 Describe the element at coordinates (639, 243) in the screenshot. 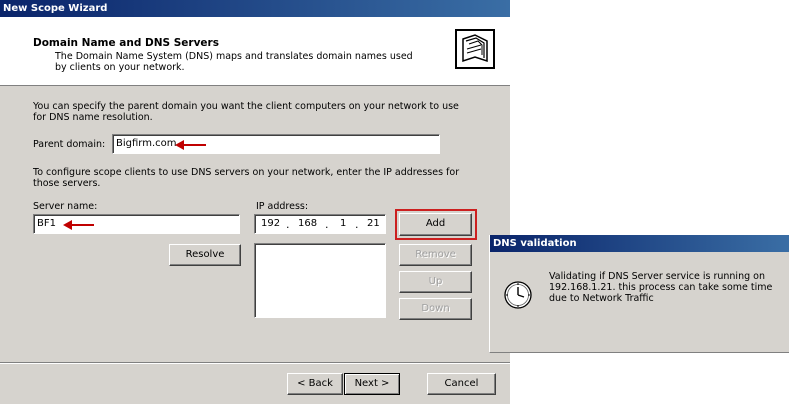

I see `dns-validation-title-bar: DNS validation` at that location.